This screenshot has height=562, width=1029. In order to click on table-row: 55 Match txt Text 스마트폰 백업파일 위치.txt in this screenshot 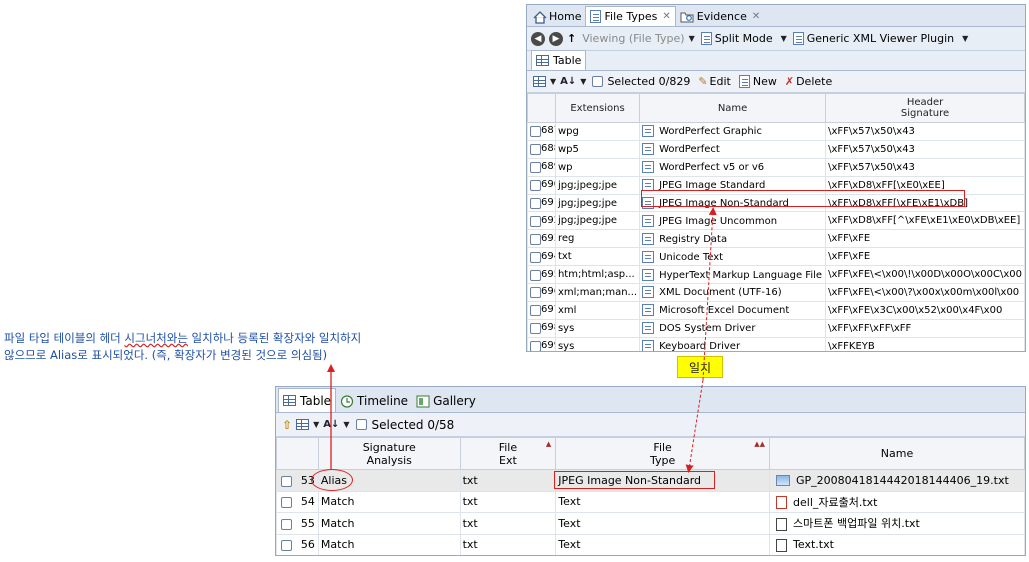, I will do `click(650, 523)`.